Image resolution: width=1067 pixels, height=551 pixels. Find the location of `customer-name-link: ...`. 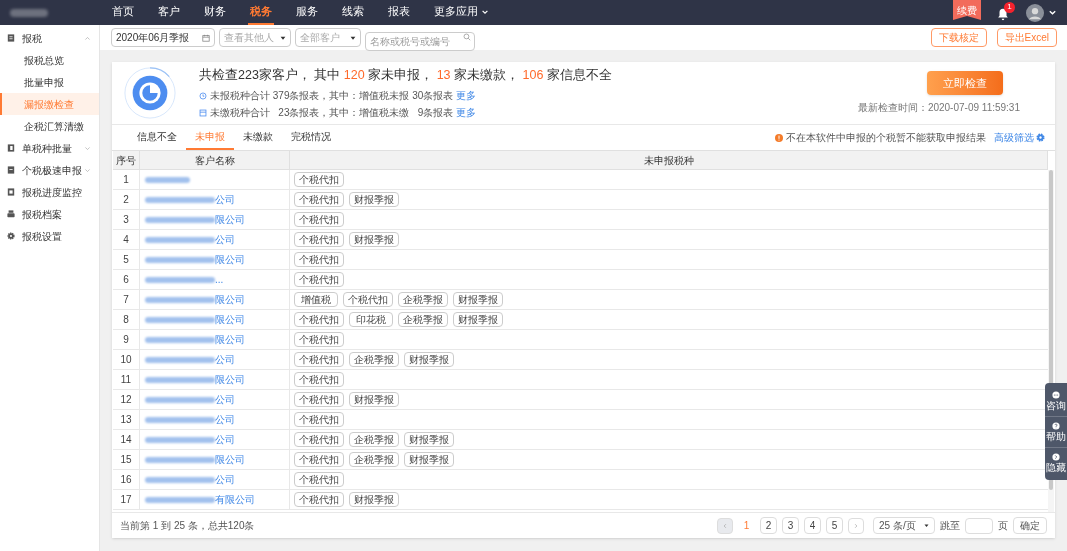

customer-name-link: ... is located at coordinates (219, 279).